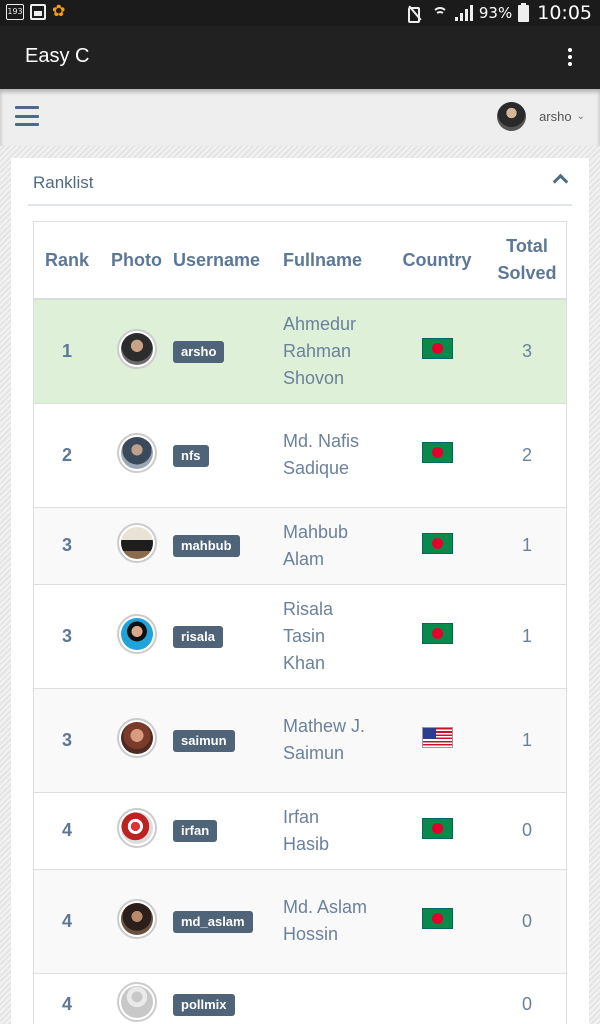  I want to click on overflow-menu-icon, so click(570, 58).